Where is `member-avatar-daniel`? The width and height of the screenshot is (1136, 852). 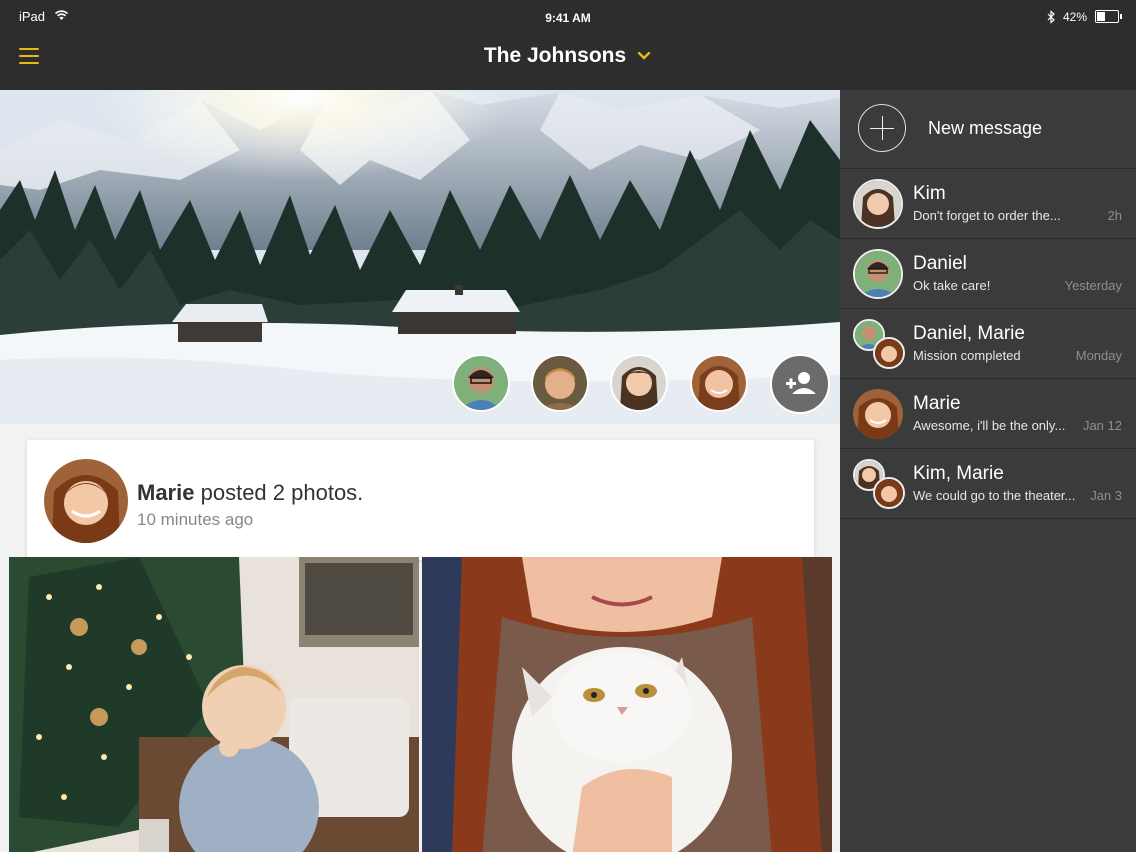
member-avatar-daniel is located at coordinates (481, 383).